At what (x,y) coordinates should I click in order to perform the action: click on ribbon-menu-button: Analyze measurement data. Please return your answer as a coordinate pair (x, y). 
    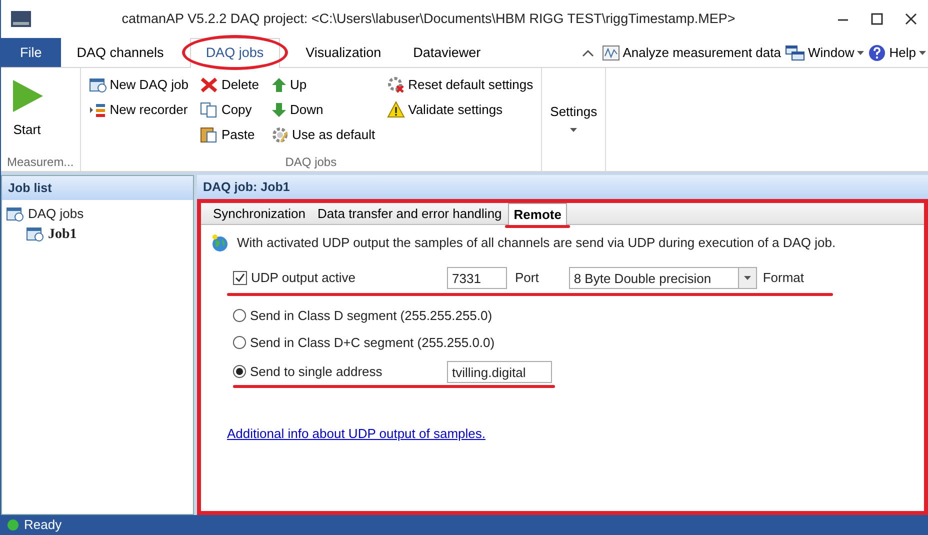
    Looking at the image, I should click on (691, 52).